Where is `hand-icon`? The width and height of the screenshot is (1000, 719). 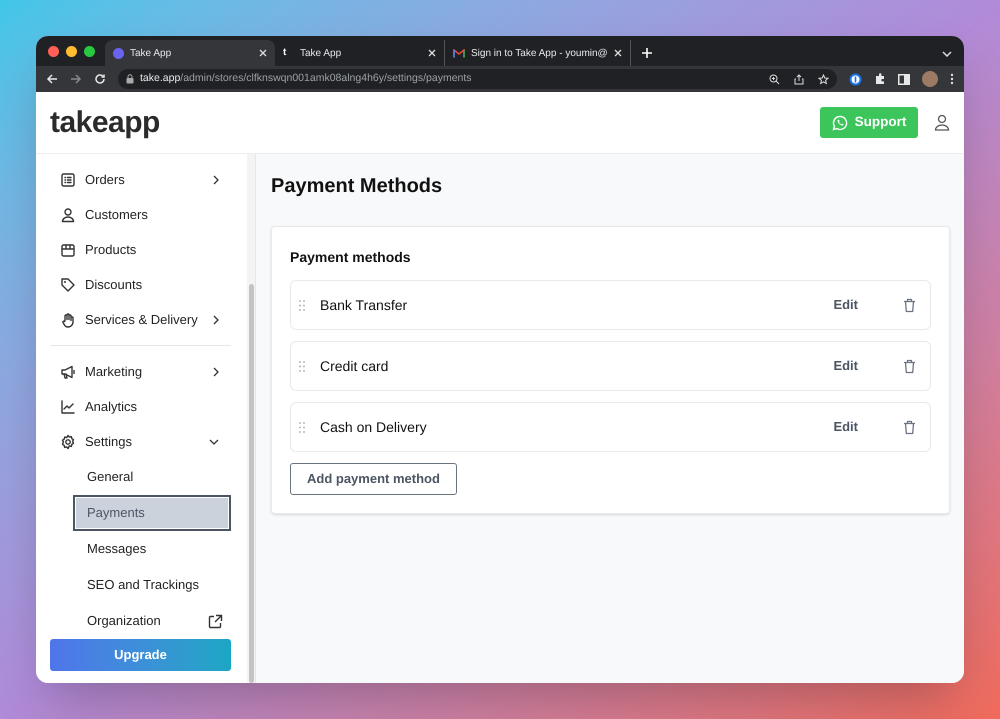 hand-icon is located at coordinates (68, 320).